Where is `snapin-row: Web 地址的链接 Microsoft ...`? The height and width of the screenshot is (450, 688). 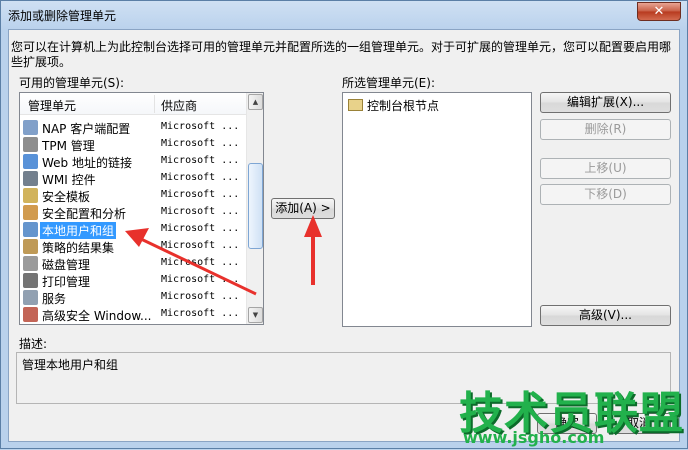 snapin-row: Web 地址的链接 Microsoft ... is located at coordinates (134, 161).